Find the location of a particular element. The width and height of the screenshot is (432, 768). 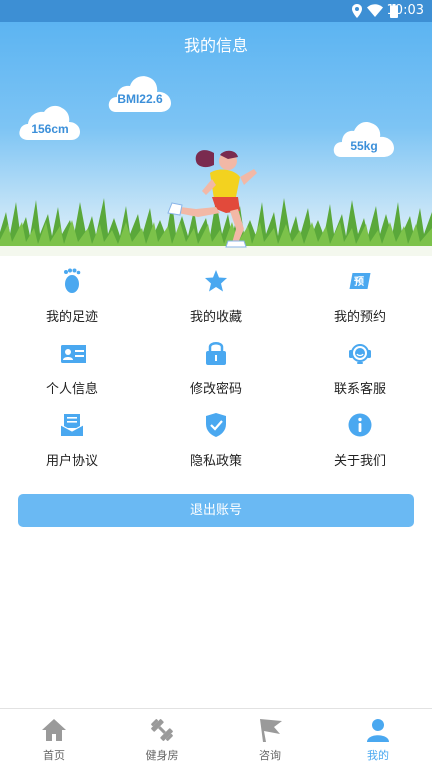

dumbbell-icon is located at coordinates (162, 730).